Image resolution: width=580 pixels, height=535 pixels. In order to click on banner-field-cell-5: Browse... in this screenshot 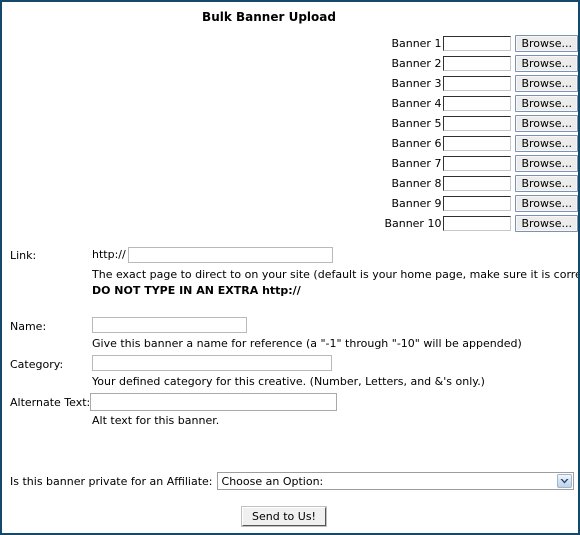, I will do `click(510, 123)`.